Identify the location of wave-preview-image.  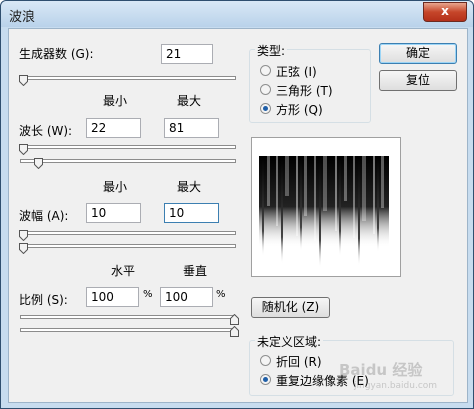
(324, 212).